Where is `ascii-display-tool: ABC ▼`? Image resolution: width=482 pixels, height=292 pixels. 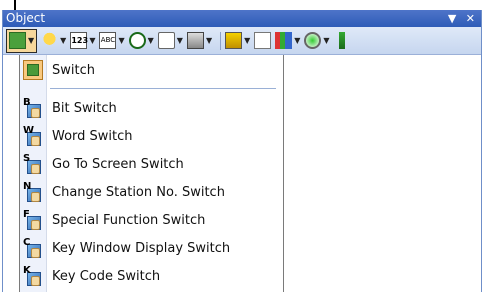 ascii-display-tool: ABC ▼ is located at coordinates (112, 41).